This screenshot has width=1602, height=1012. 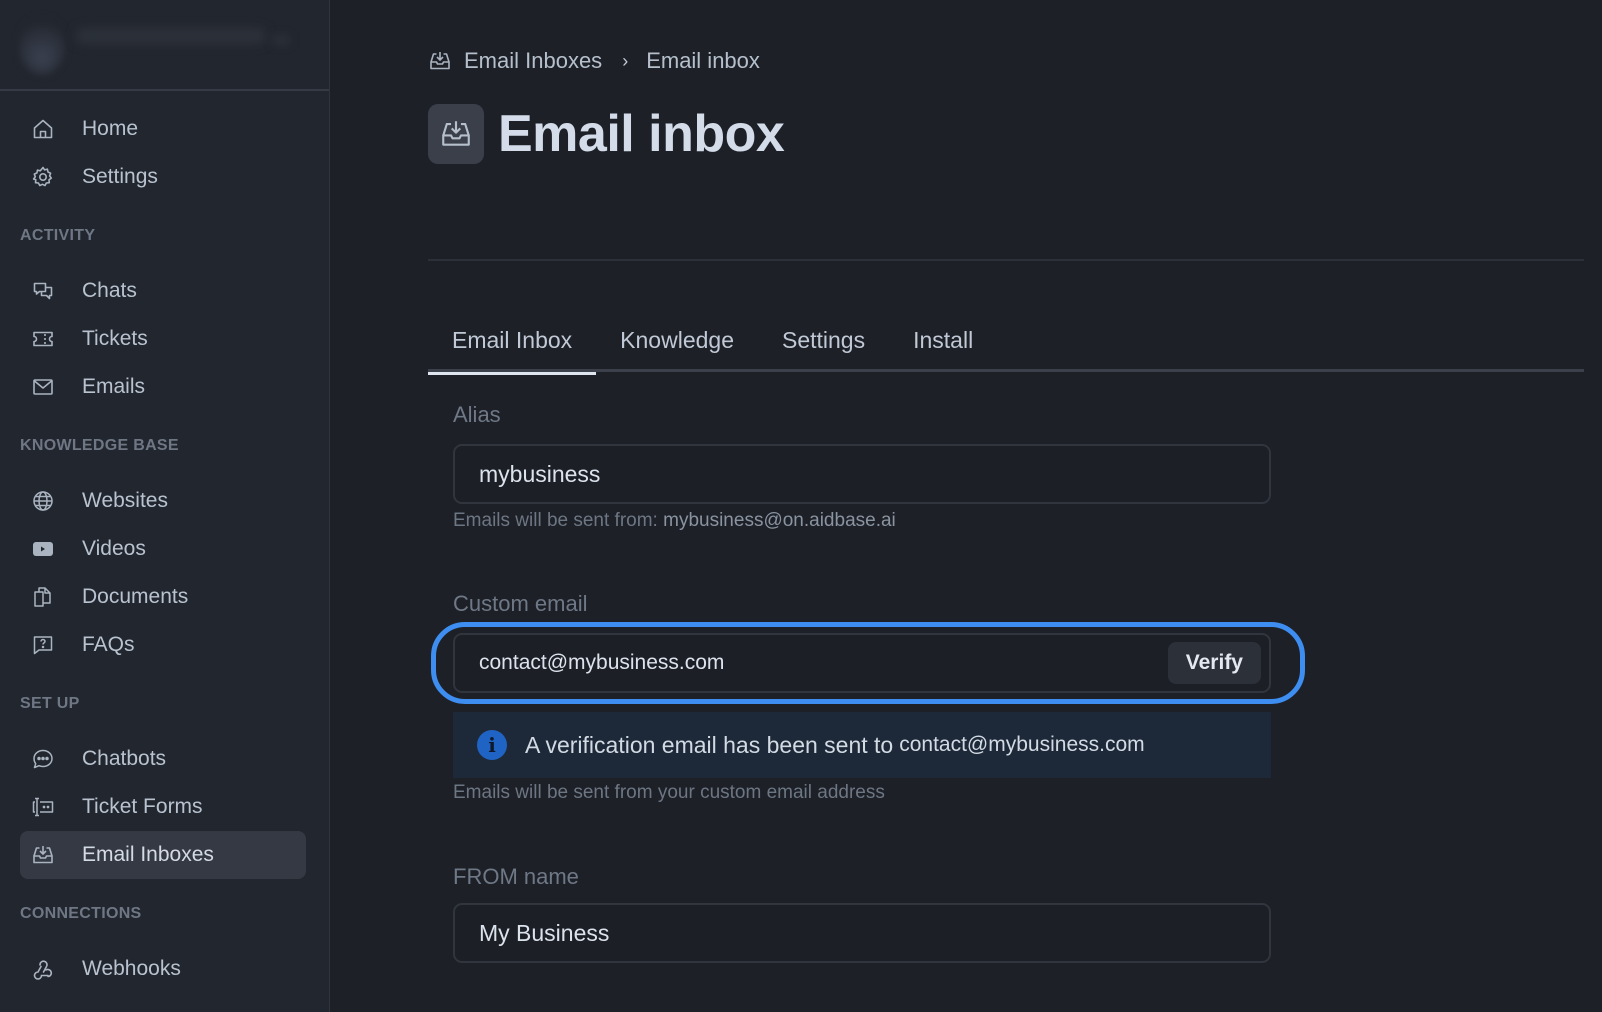 I want to click on alias-help-address: mybusiness@on.aidbase.ai, so click(x=779, y=520).